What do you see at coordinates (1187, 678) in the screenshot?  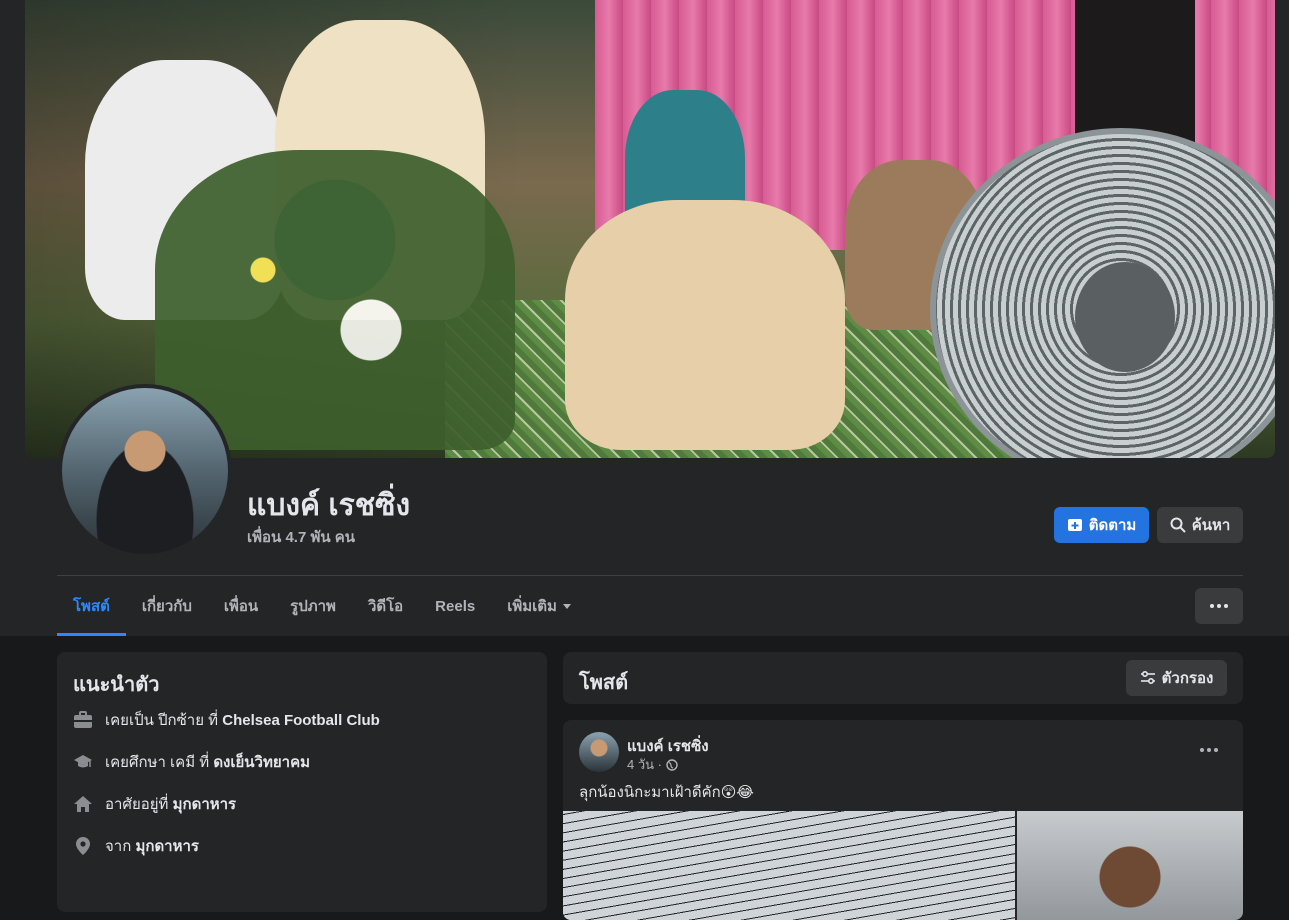 I see `filter-label: ตัวกรอง` at bounding box center [1187, 678].